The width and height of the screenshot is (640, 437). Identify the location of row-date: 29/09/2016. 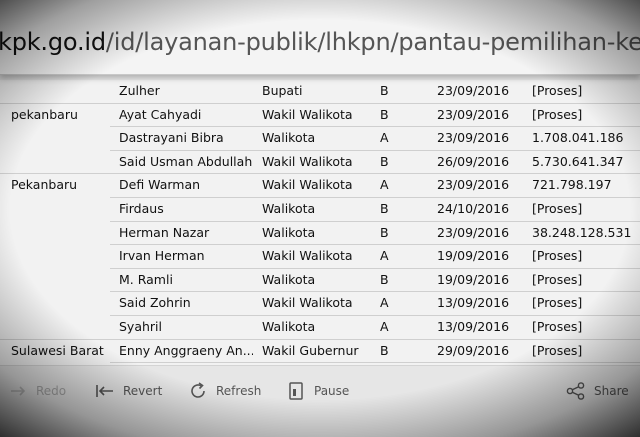
(473, 350).